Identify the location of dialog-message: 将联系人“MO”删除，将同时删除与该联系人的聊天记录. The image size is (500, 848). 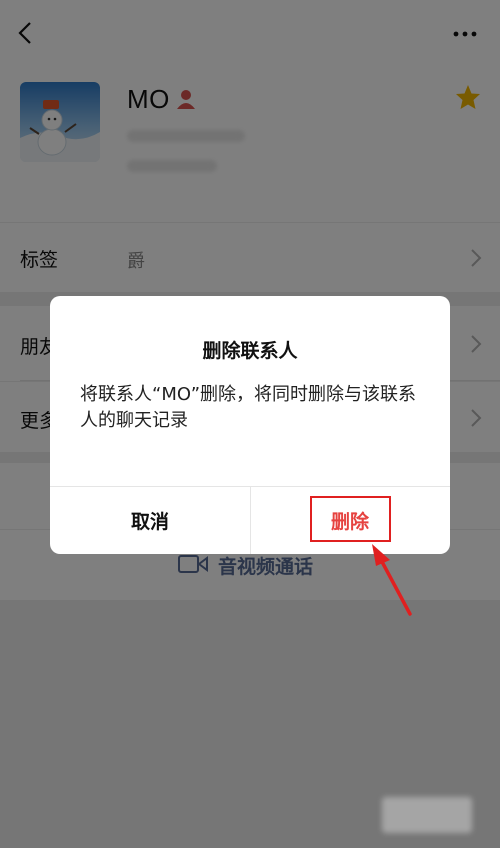
(248, 407).